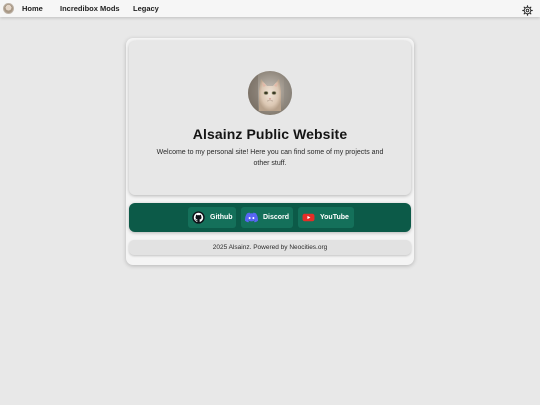 The width and height of the screenshot is (540, 405). Describe the element at coordinates (146, 8) in the screenshot. I see `nav-legacy-link: Legacy` at that location.